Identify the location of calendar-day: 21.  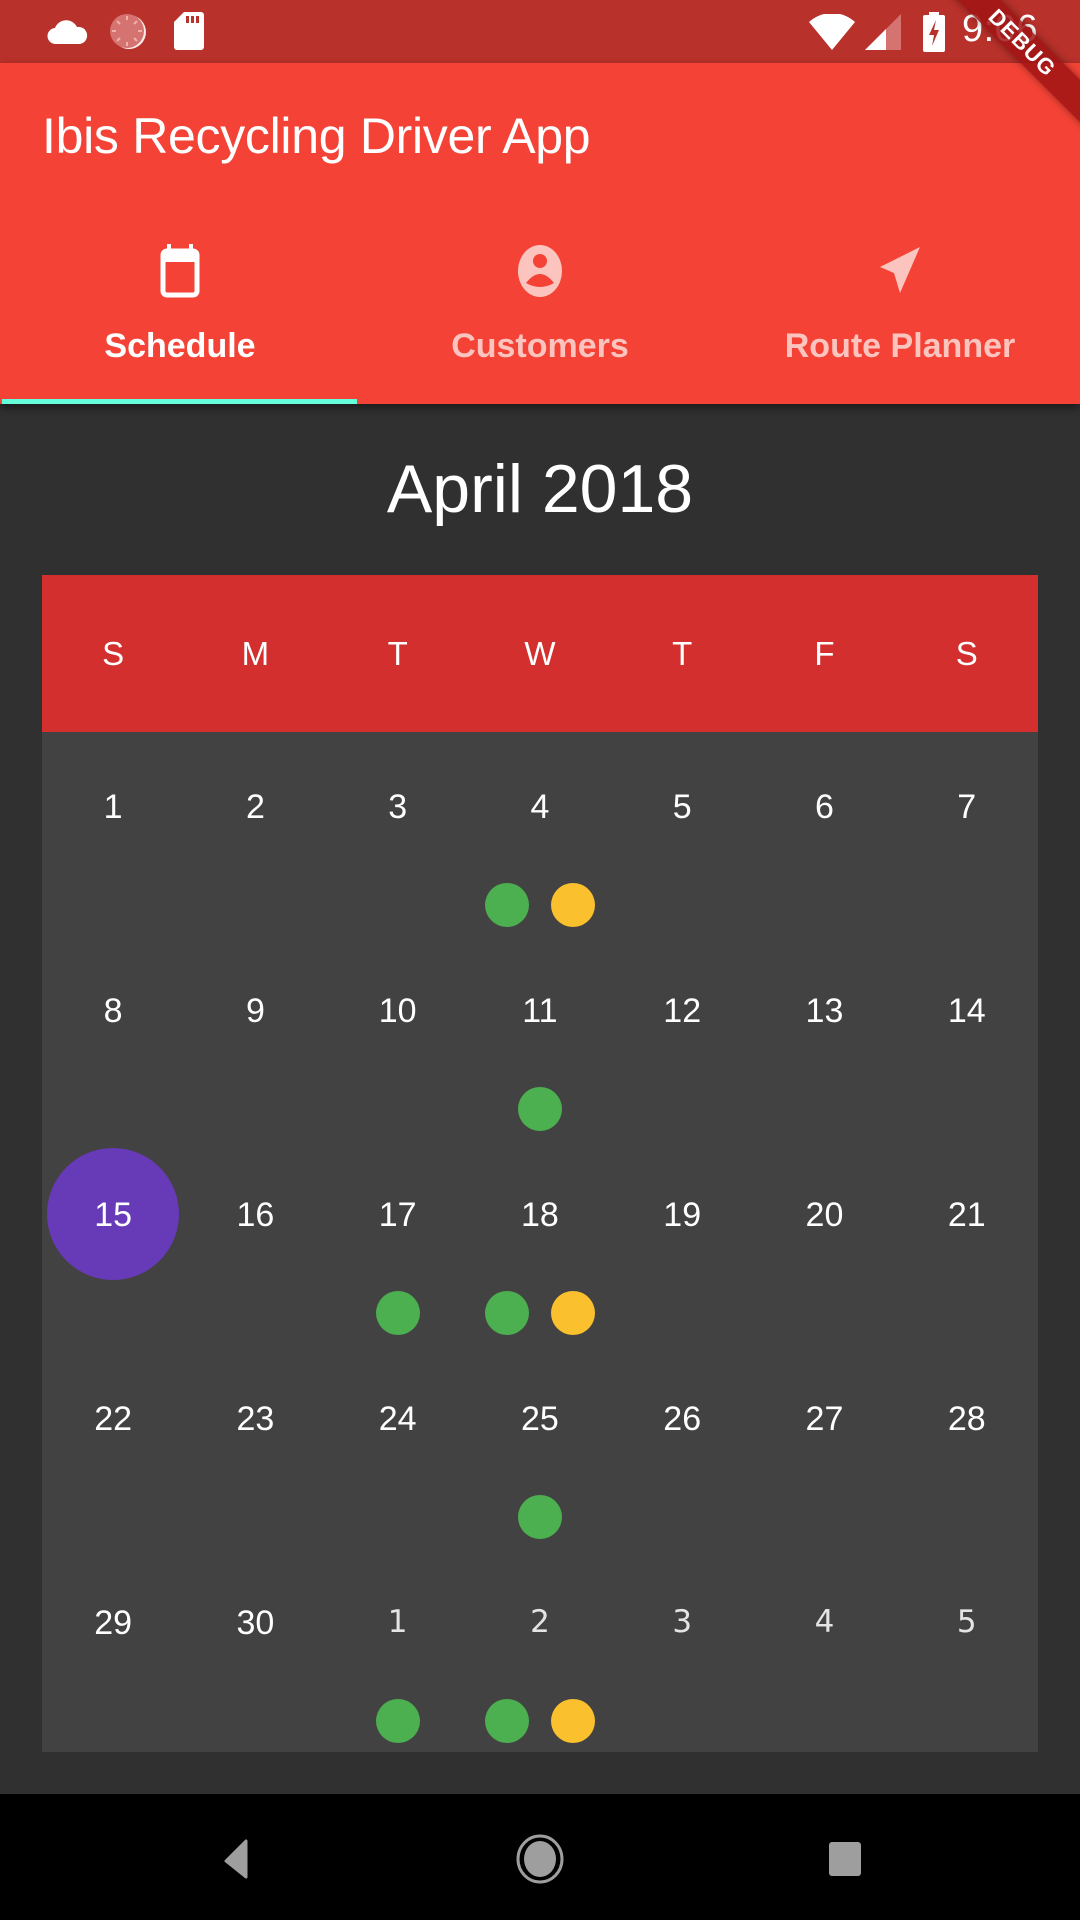
(967, 1242).